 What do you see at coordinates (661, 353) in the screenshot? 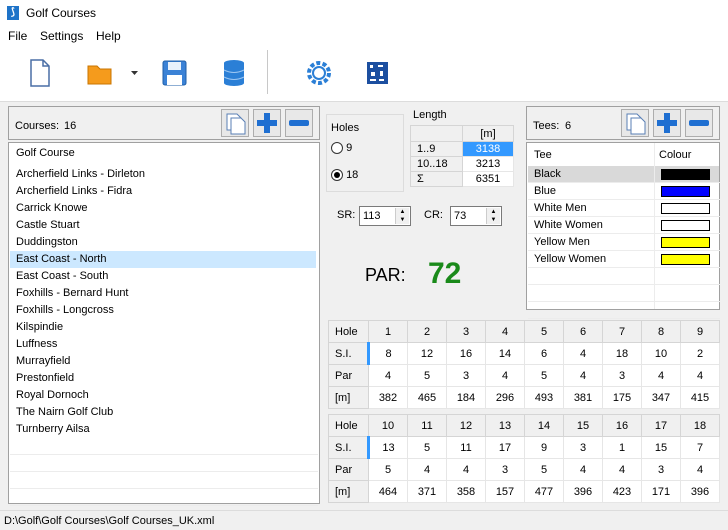
I see `hole-si-cell: 10` at bounding box center [661, 353].